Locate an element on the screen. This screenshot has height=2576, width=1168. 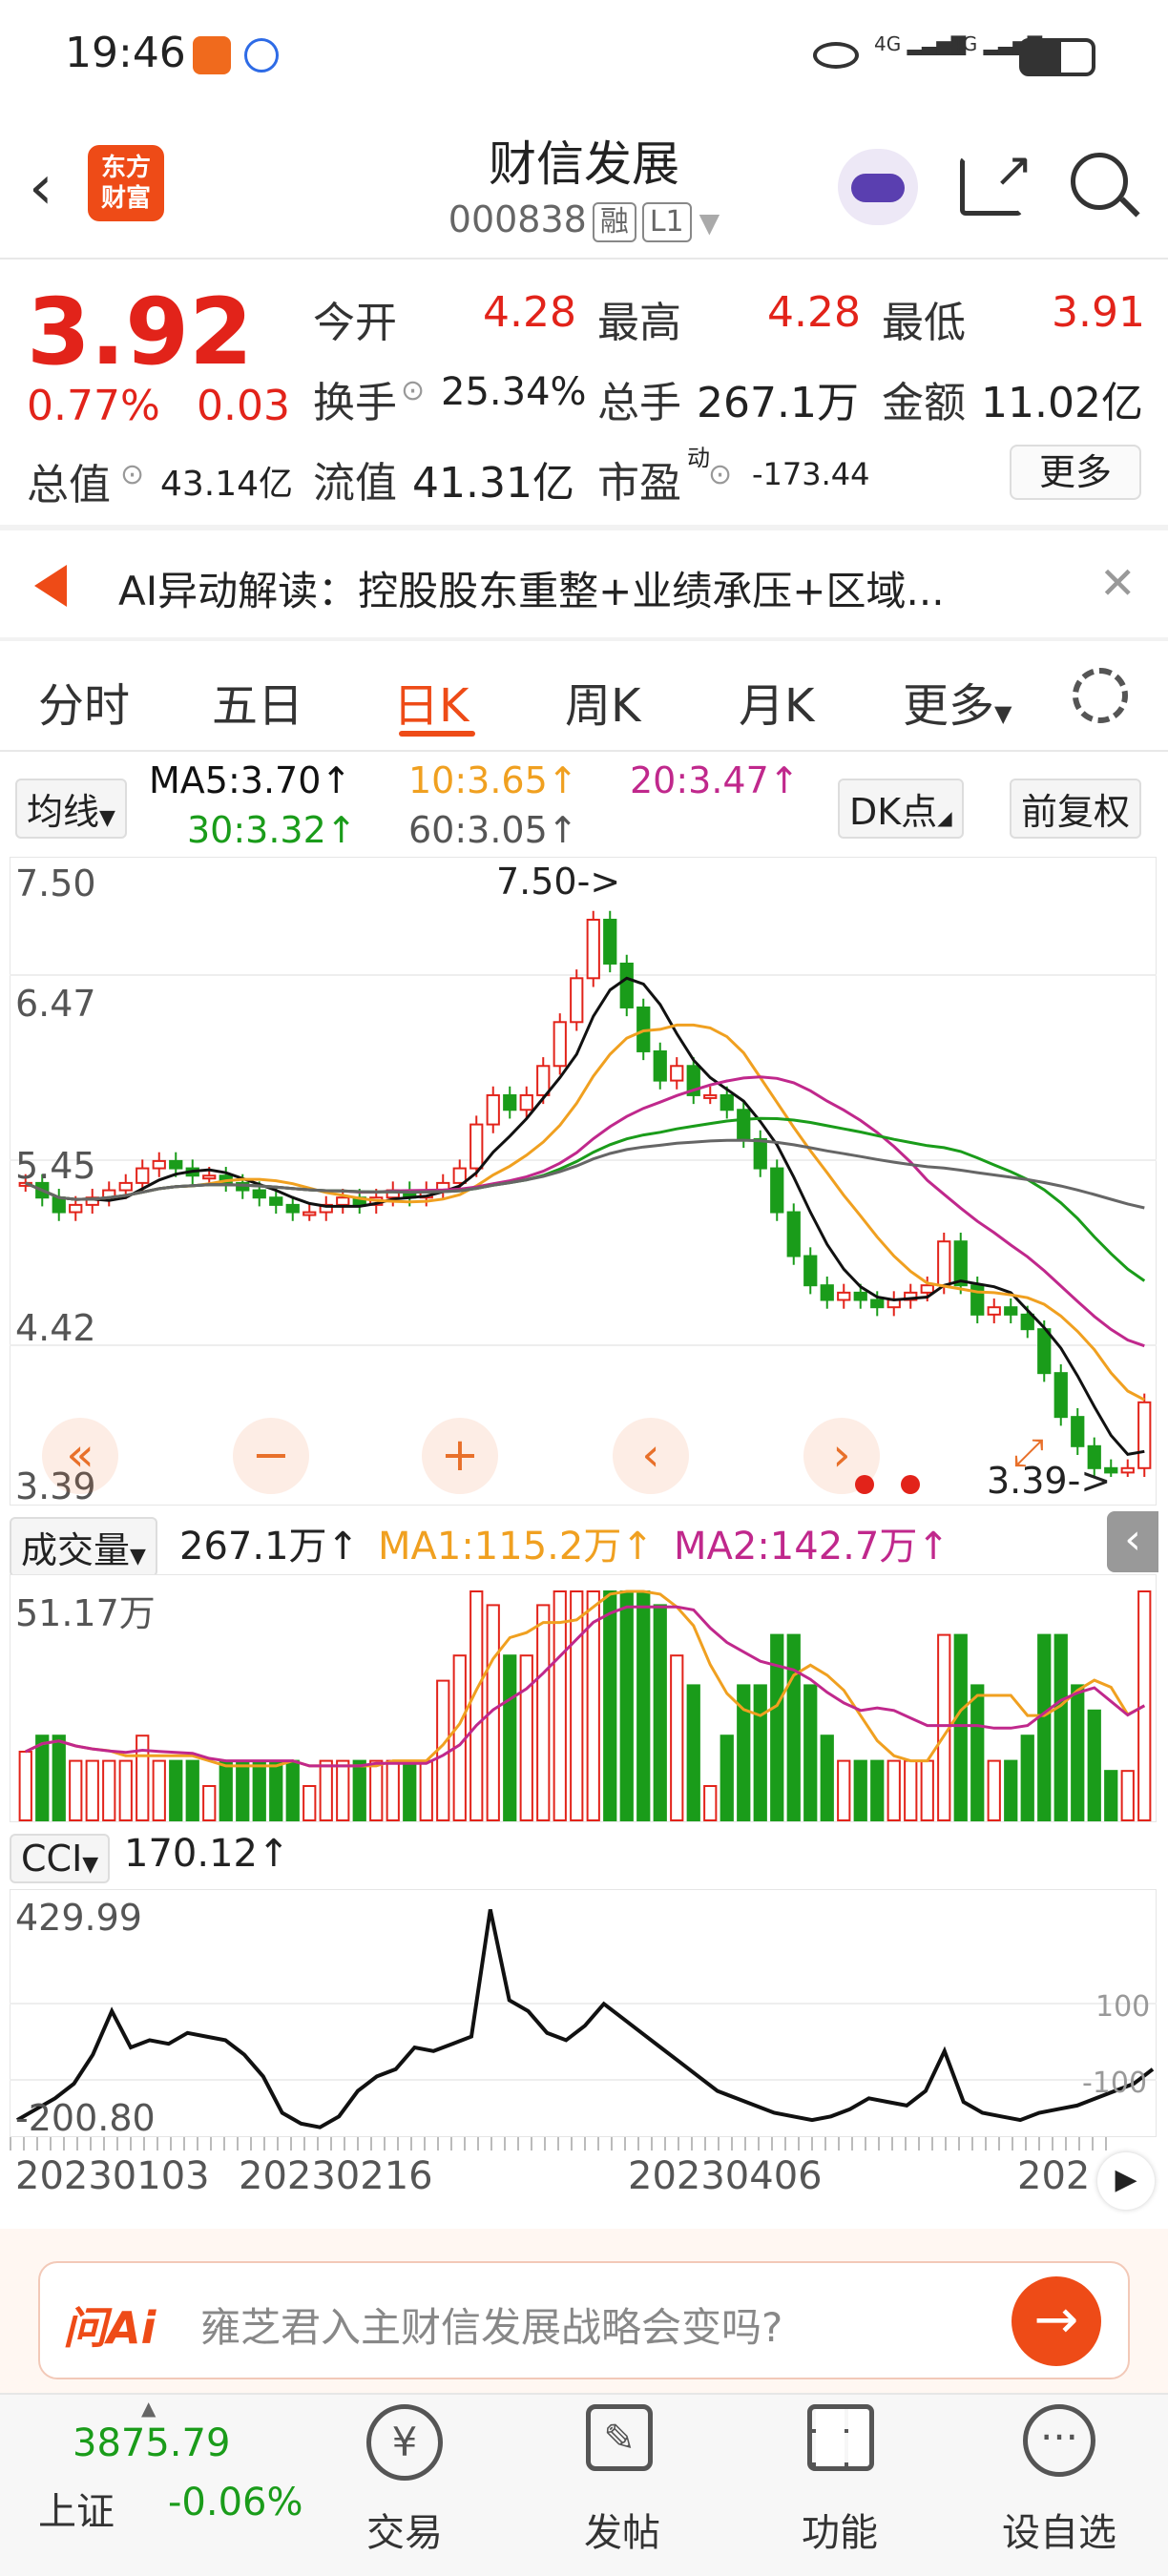
volume-chart is located at coordinates (583, 1698).